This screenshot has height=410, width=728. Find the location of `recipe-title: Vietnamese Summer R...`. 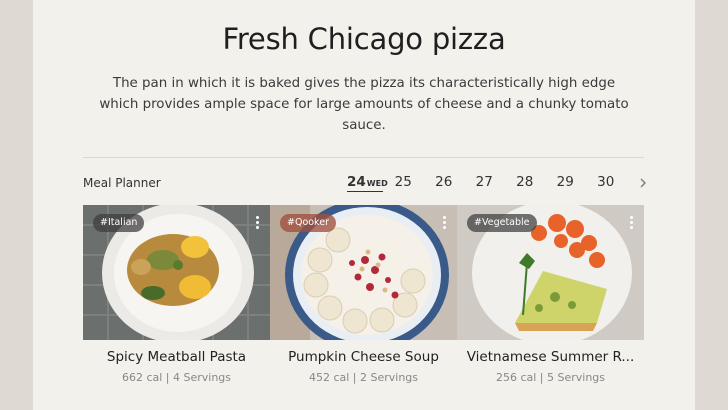

recipe-title: Vietnamese Summer R... is located at coordinates (550, 357).